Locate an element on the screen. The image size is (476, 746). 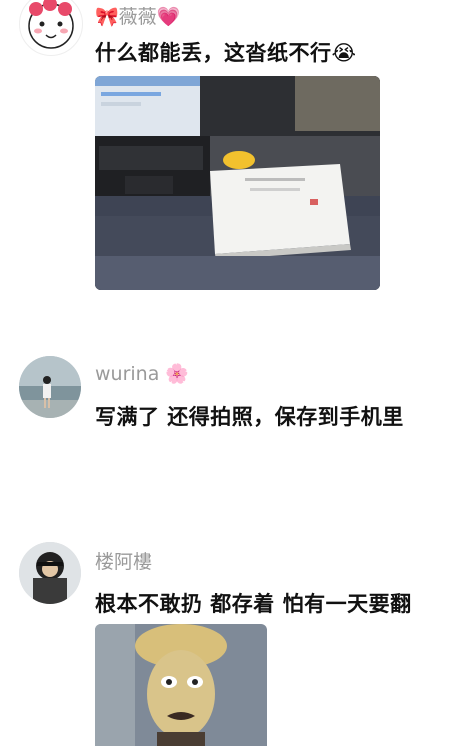
heart-emoji: 💗 is located at coordinates (168, 17).